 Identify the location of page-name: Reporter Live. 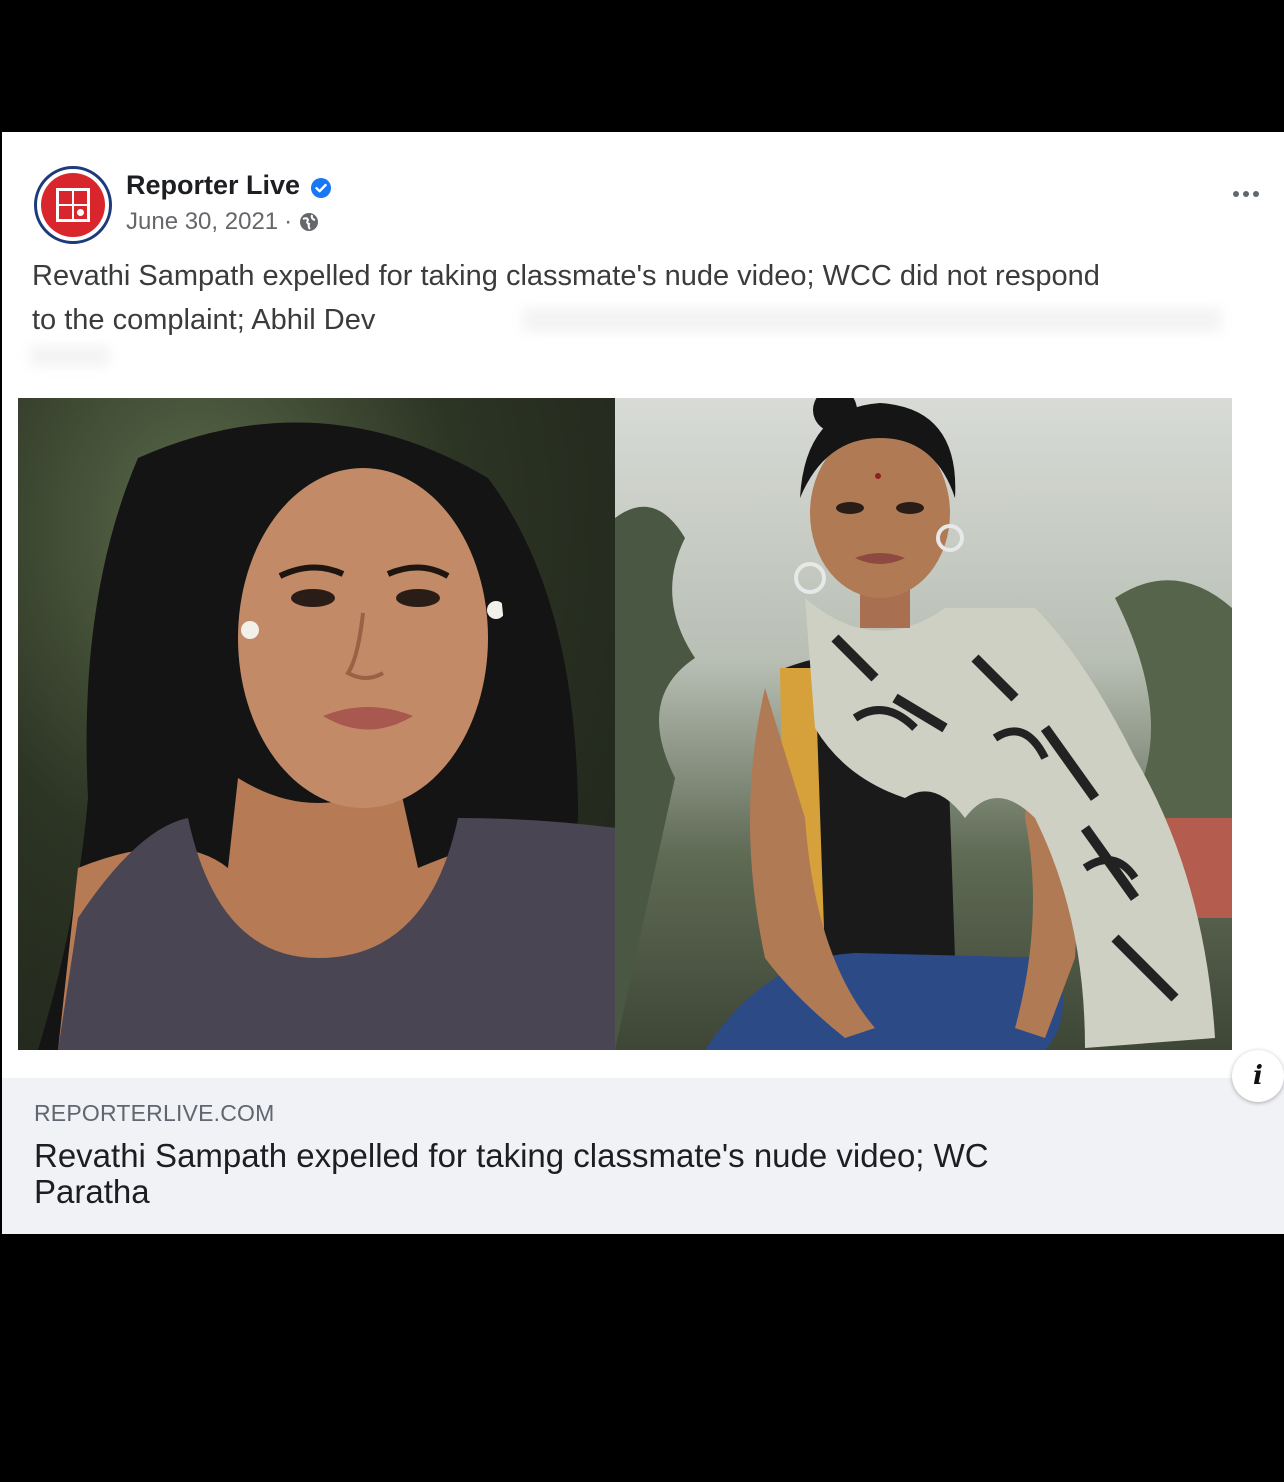
(229, 185).